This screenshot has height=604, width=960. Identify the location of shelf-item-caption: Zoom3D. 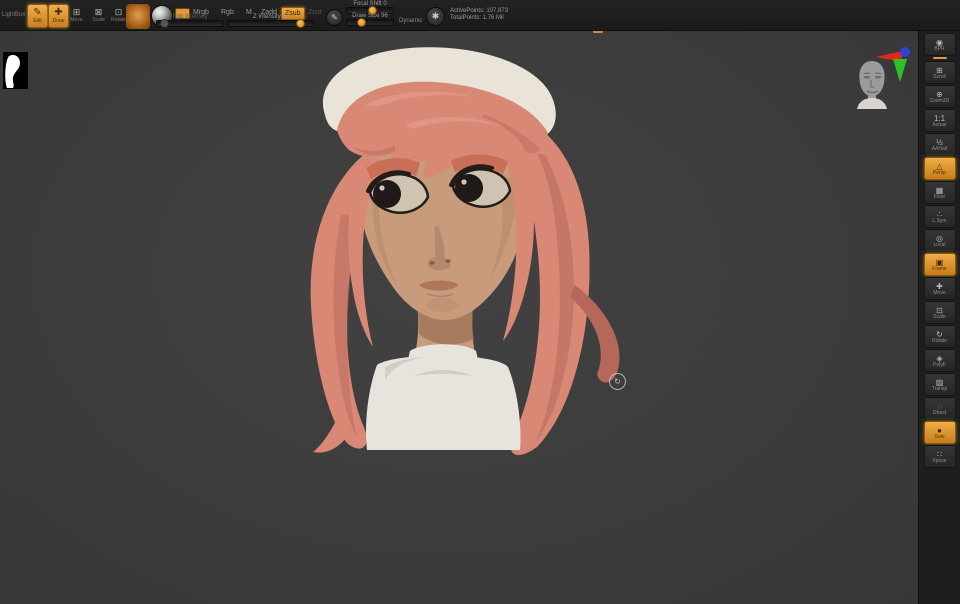
(939, 100).